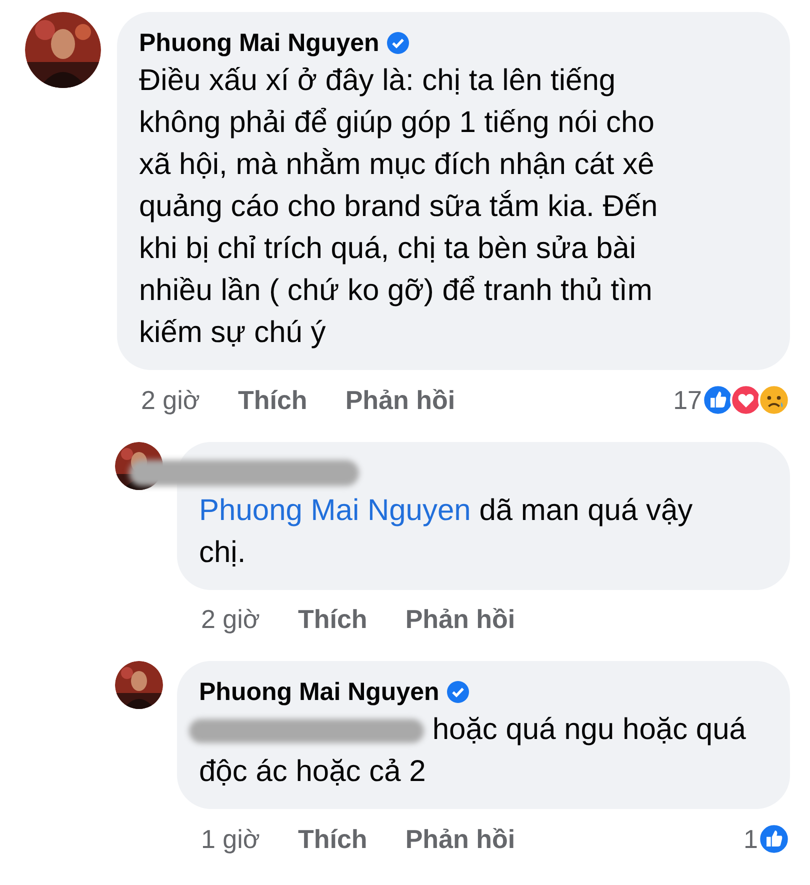  I want to click on timestamp: 1 giờ, so click(230, 839).